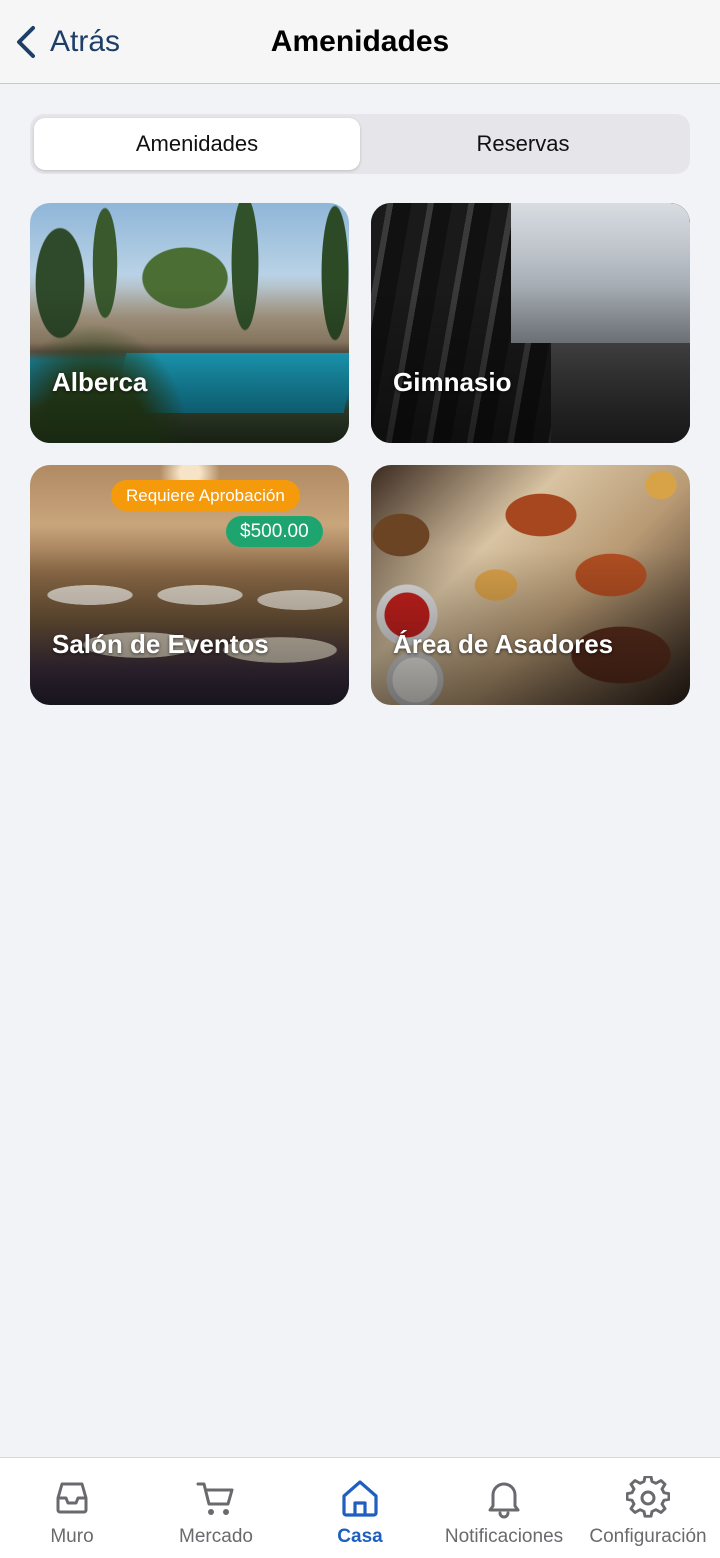  I want to click on tab-label: Configuración, so click(648, 1536).